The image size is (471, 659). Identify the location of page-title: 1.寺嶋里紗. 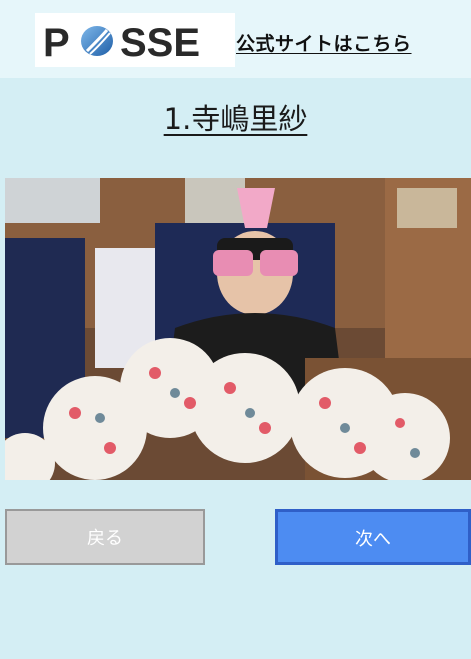
(235, 119).